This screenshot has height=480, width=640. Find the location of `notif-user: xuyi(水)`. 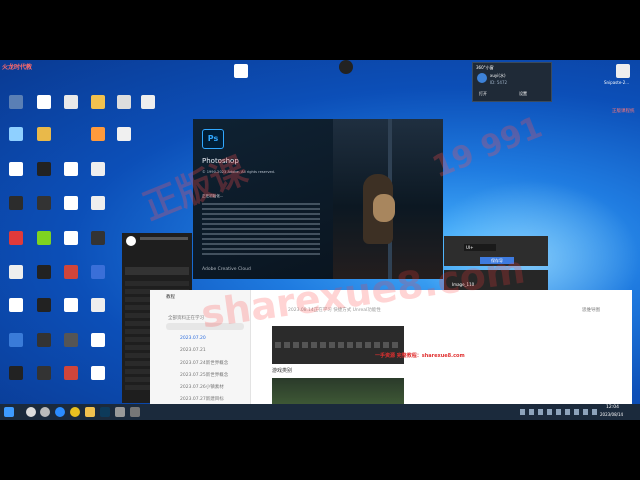

notif-user: xuyi(水) is located at coordinates (498, 75).